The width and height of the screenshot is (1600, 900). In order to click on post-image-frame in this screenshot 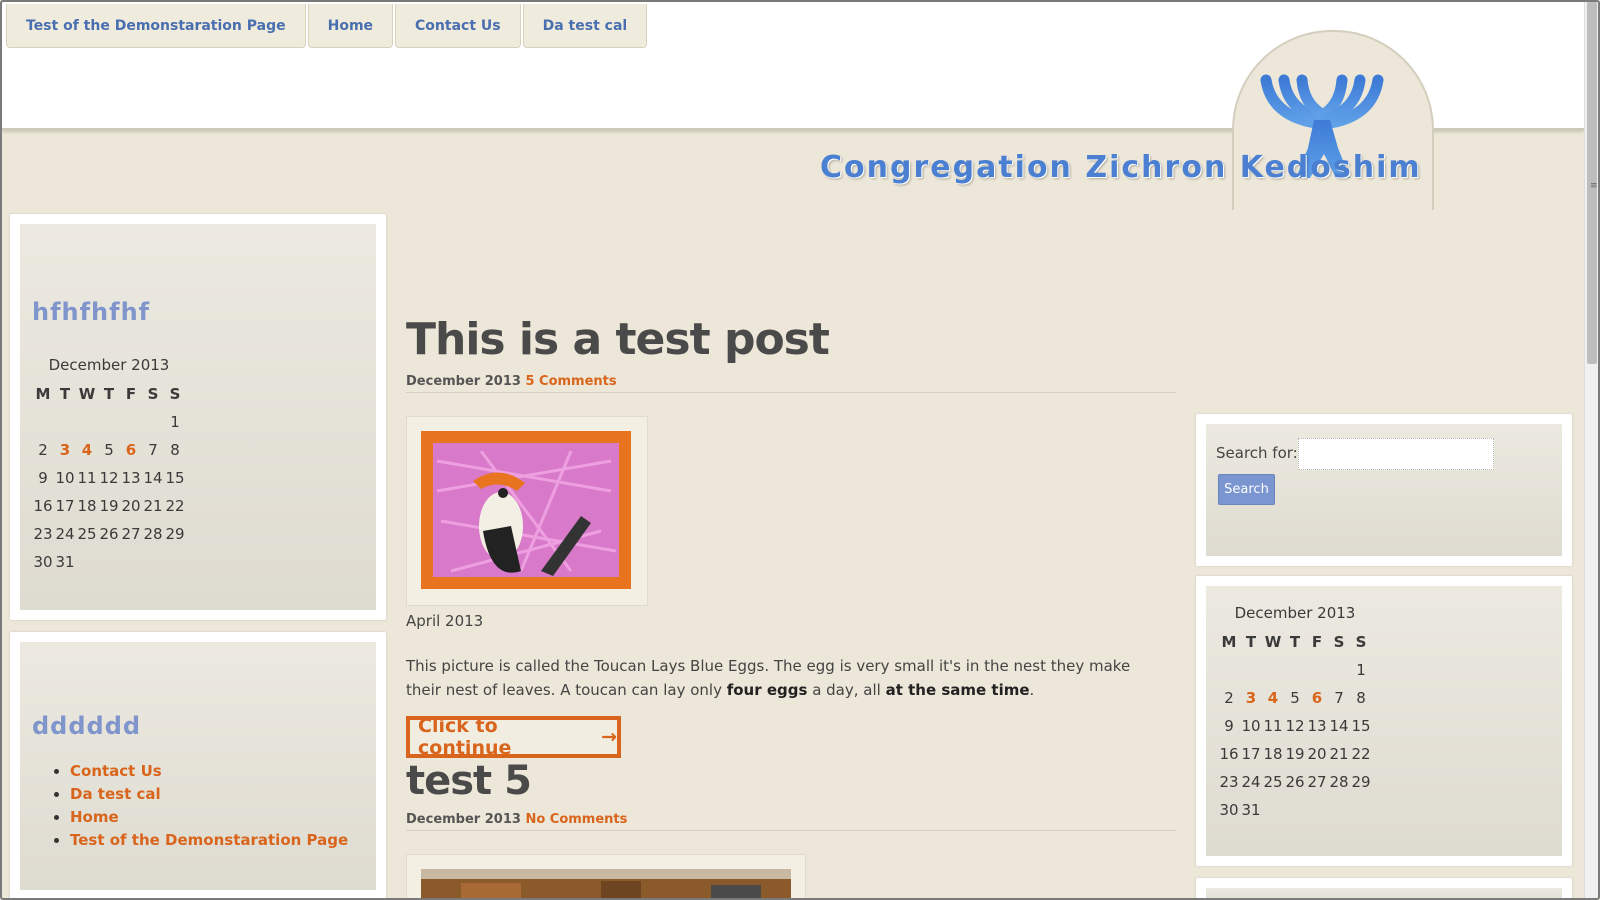, I will do `click(527, 511)`.